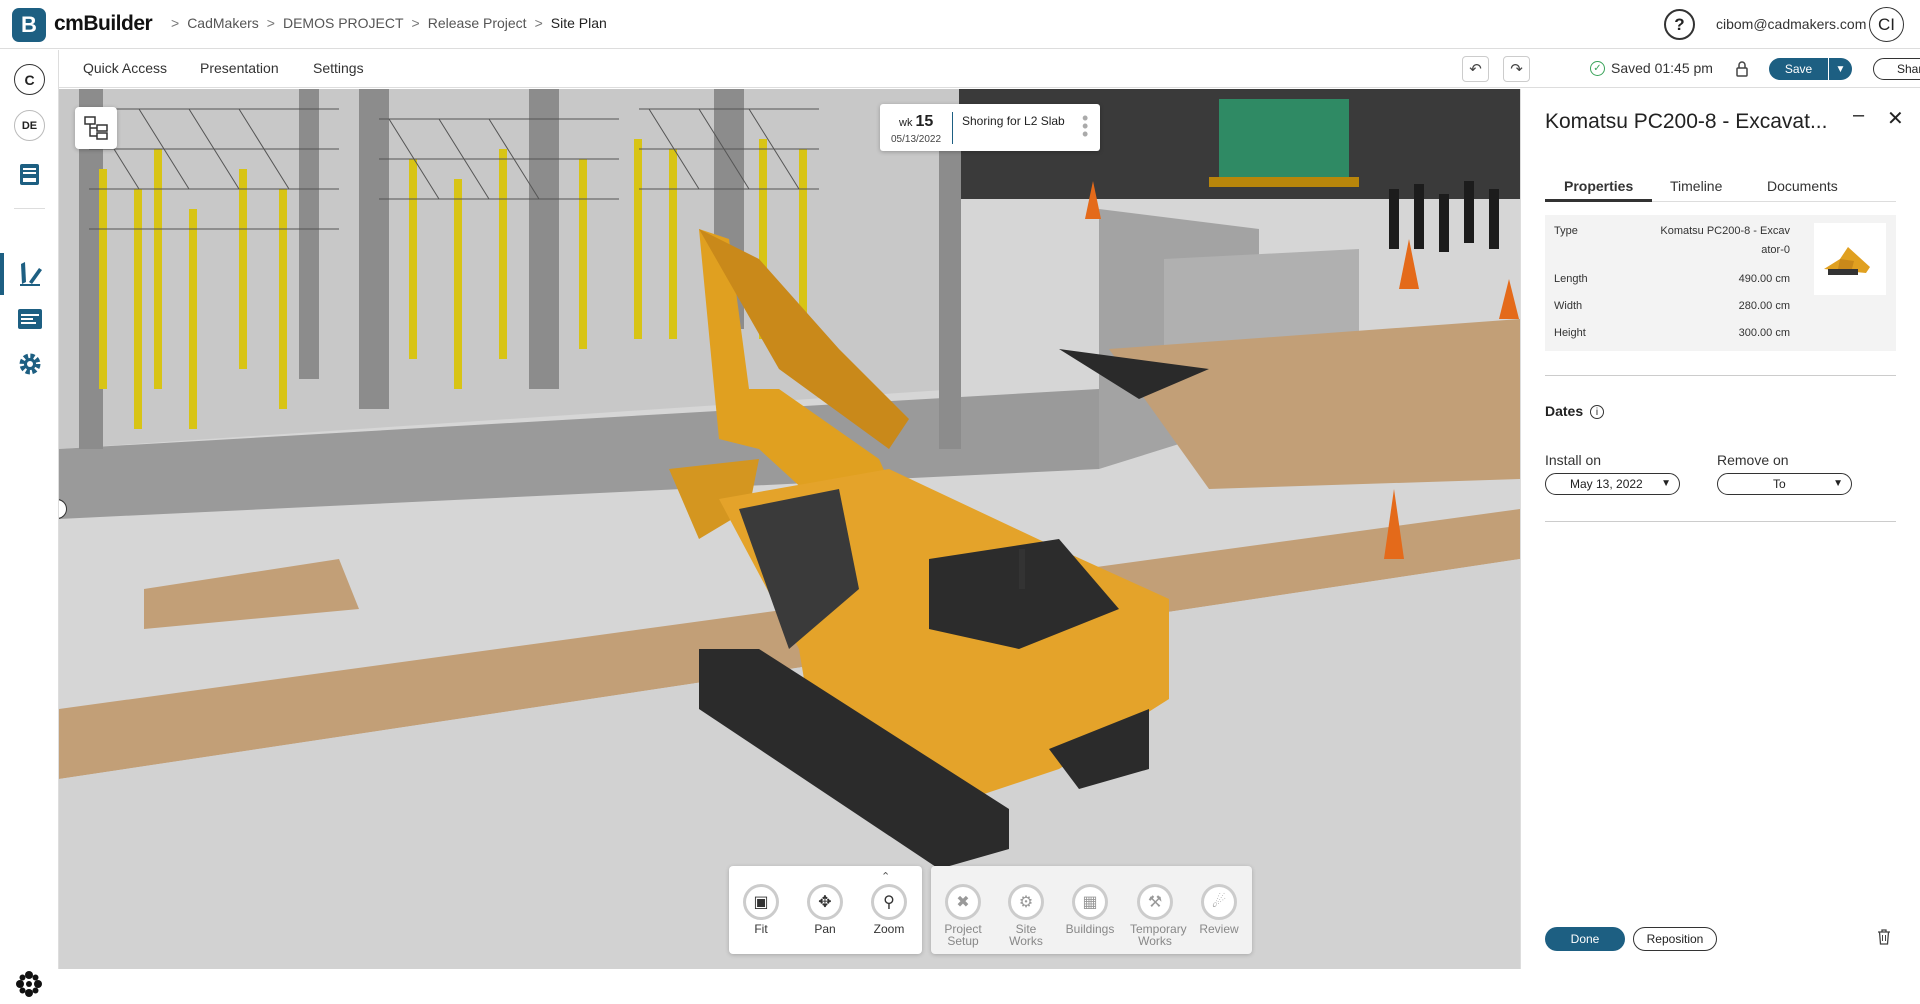  I want to click on reposition-button: Reposition, so click(1675, 939).